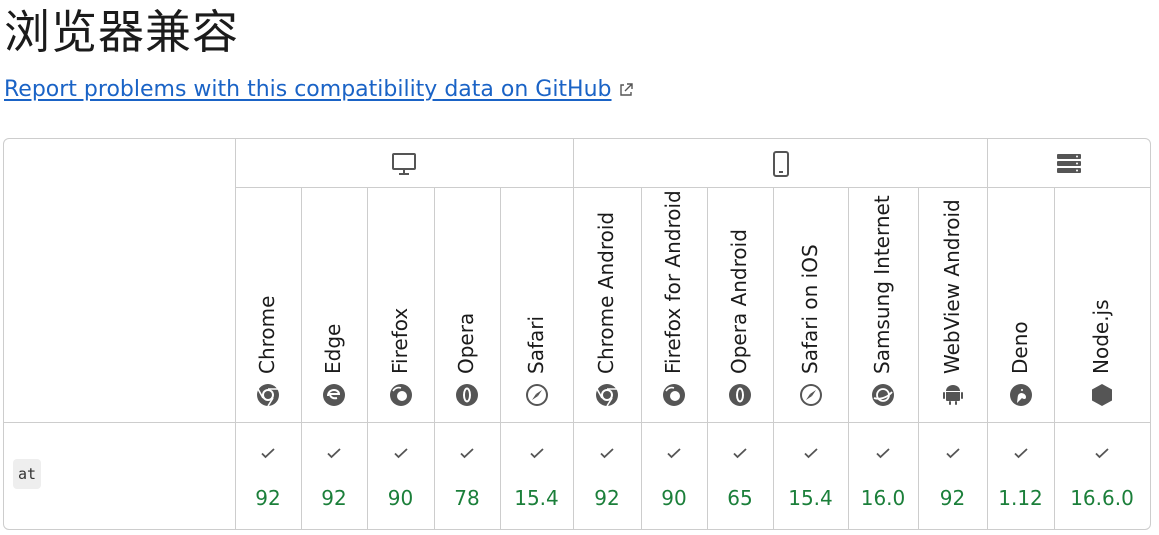 This screenshot has height=535, width=1159. Describe the element at coordinates (27, 474) in the screenshot. I see `feature-name: at` at that location.